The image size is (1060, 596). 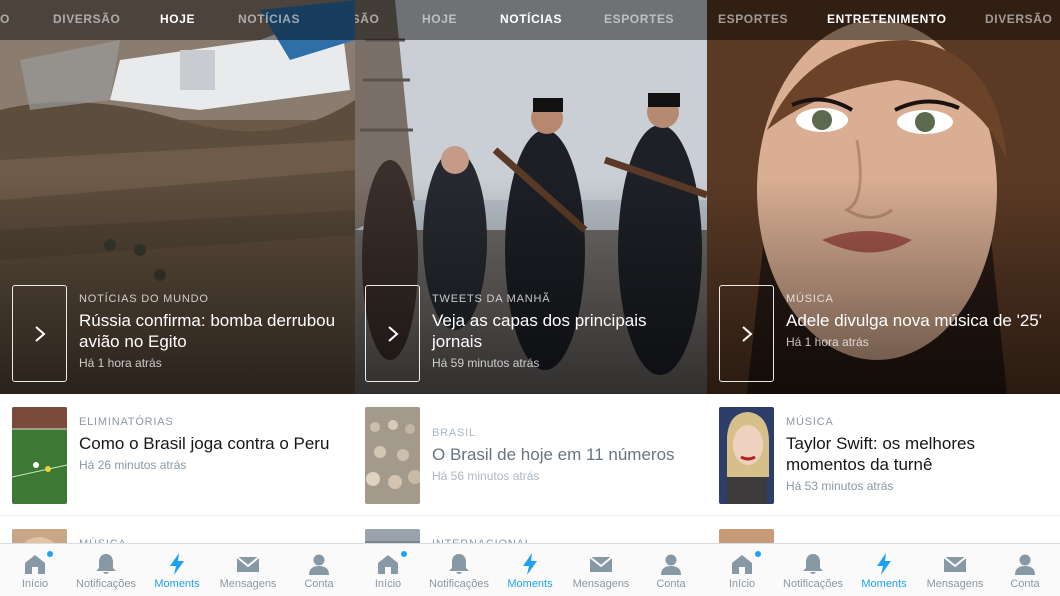 What do you see at coordinates (126, 422) in the screenshot?
I see `list-item-category: ELIMINATÓRIAS` at bounding box center [126, 422].